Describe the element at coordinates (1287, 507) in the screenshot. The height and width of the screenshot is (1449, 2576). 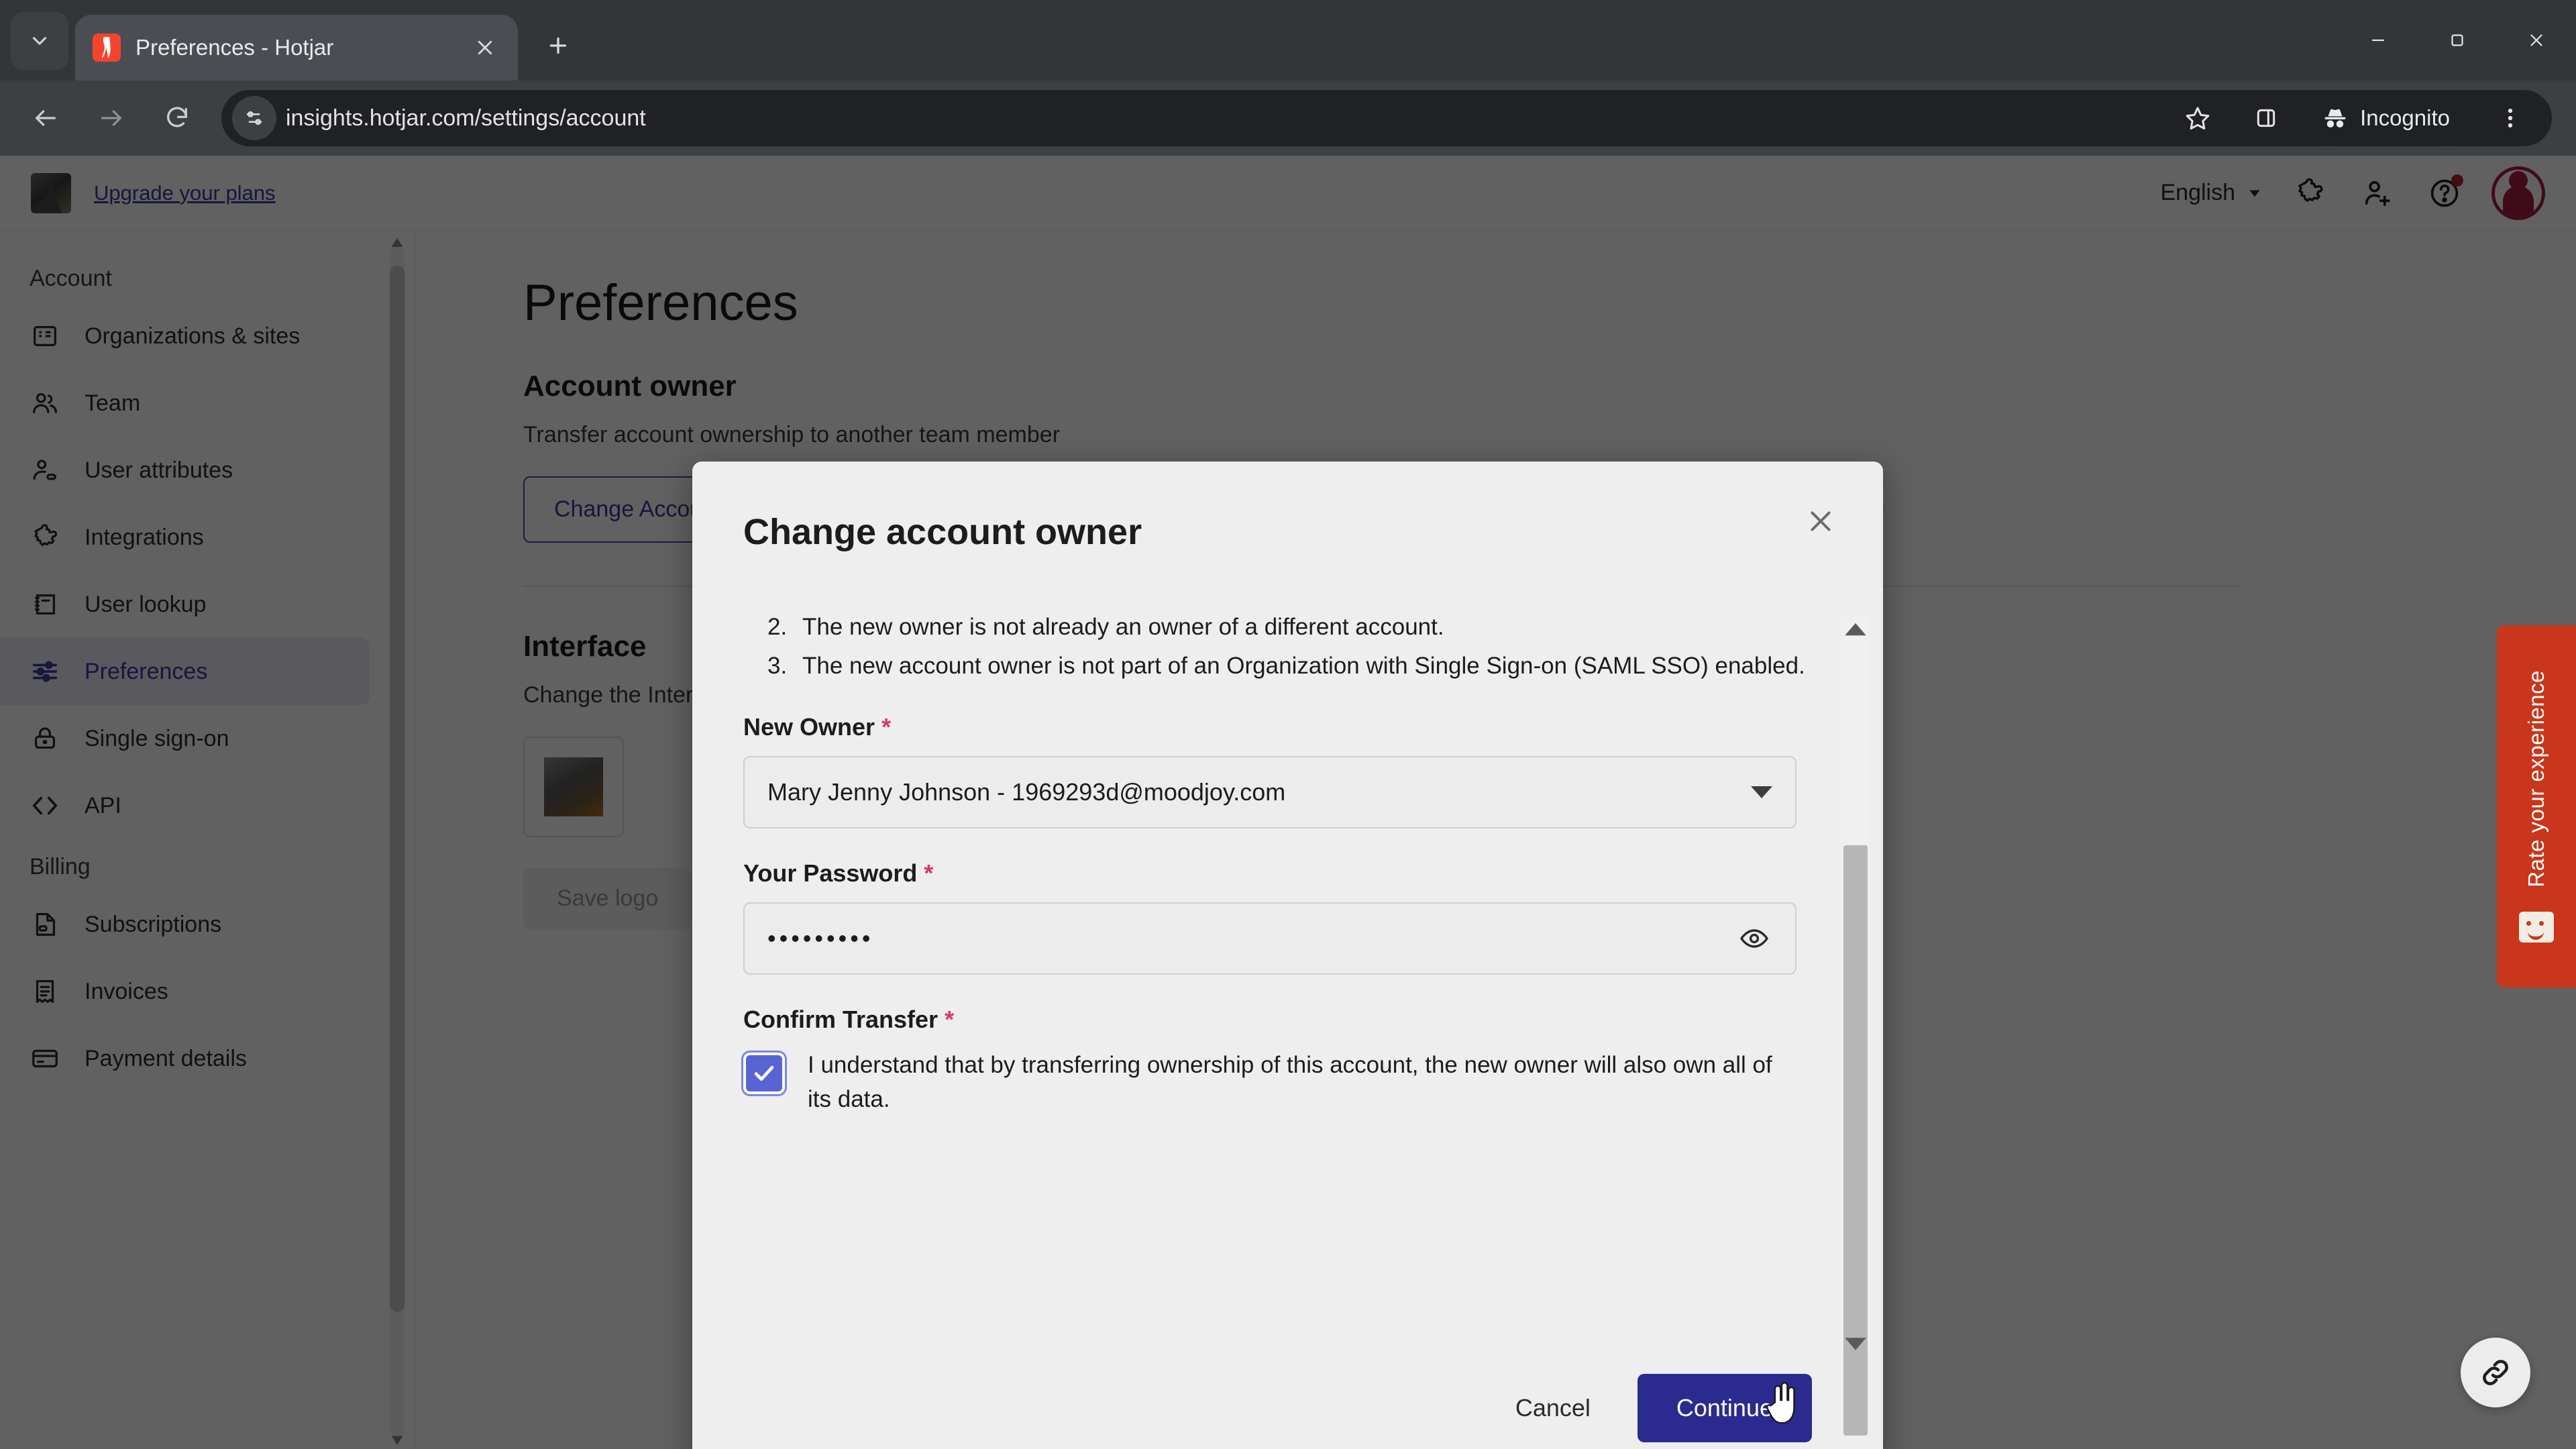
I see `dialog-header: Change account owner` at that location.